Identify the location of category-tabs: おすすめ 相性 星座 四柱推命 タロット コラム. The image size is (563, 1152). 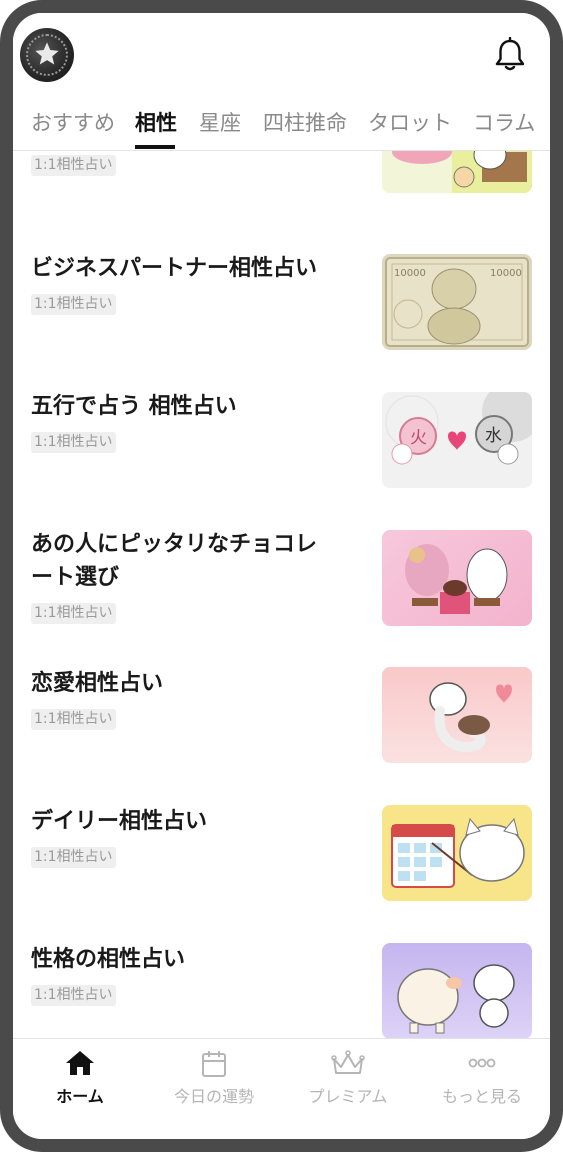
(281, 122).